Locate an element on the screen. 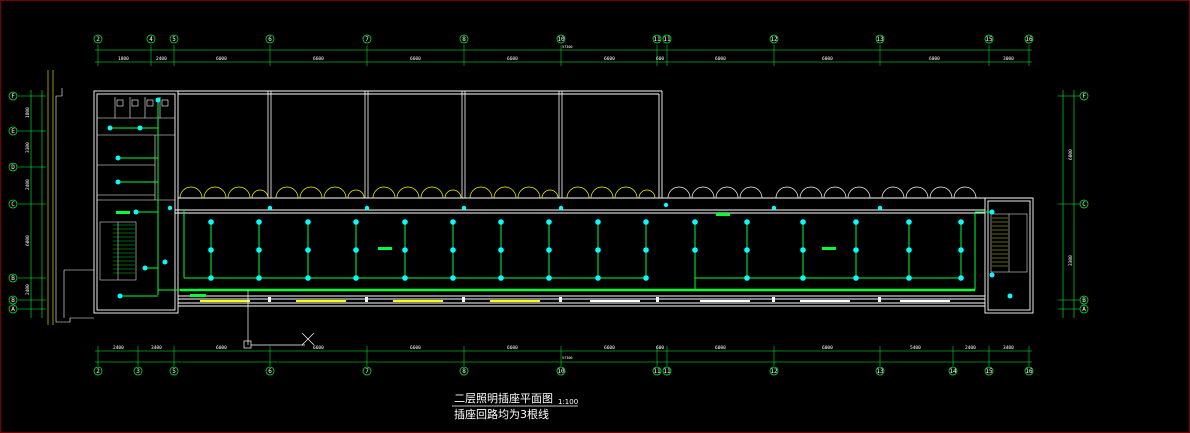  top-axis-label: 12 is located at coordinates (774, 39).